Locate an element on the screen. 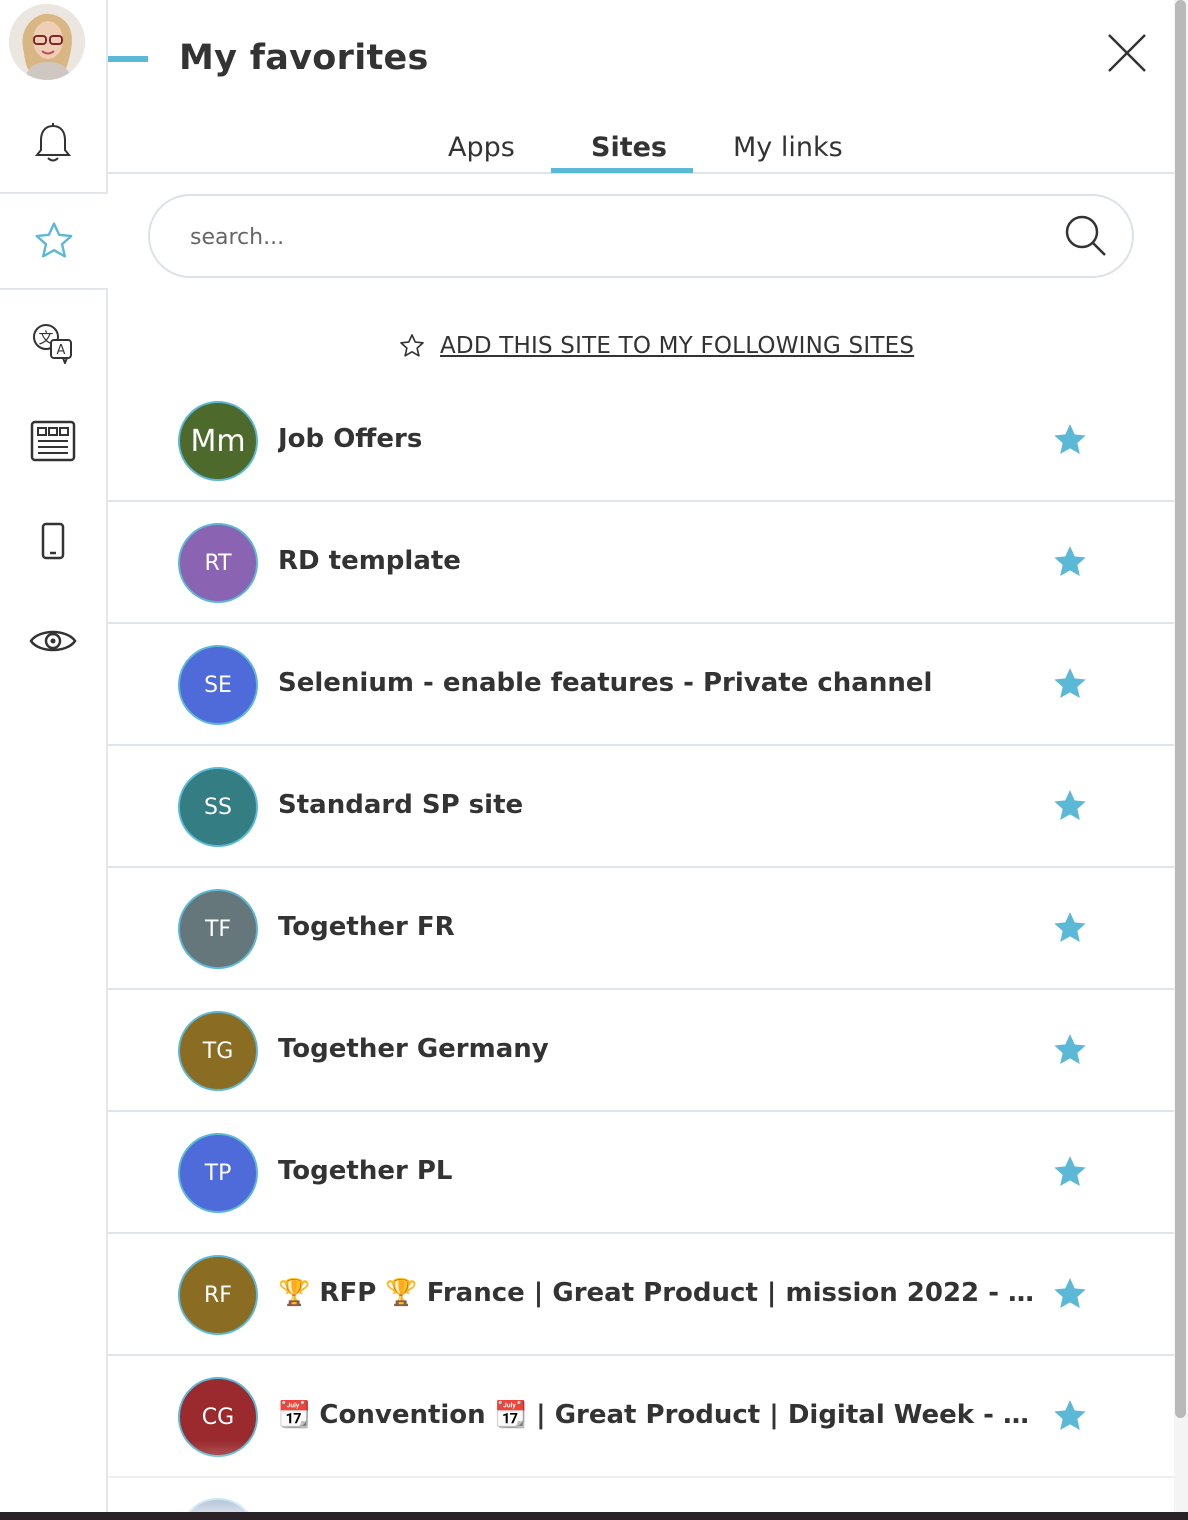  list-item: TG Together Germany is located at coordinates (641, 1051).